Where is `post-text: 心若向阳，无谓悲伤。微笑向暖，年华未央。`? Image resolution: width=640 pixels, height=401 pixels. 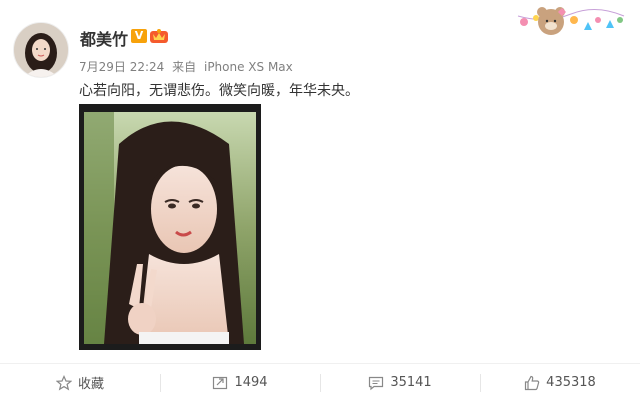
post-text: 心若向阳，无谓悲伤。微笑向暖，年华未央。 is located at coordinates (219, 91).